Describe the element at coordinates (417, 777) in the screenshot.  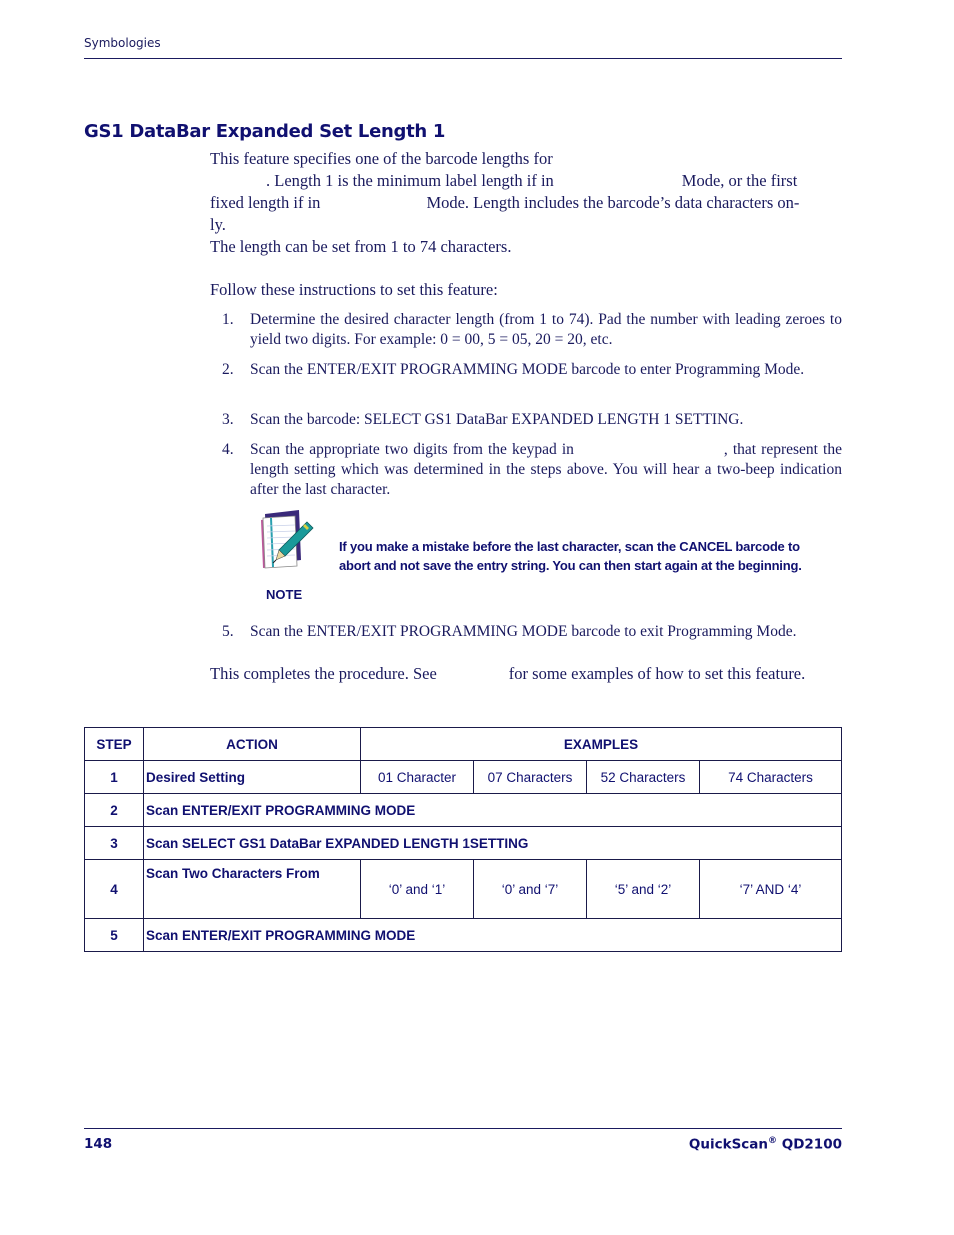
I see `example-cell: 01 Character` at that location.